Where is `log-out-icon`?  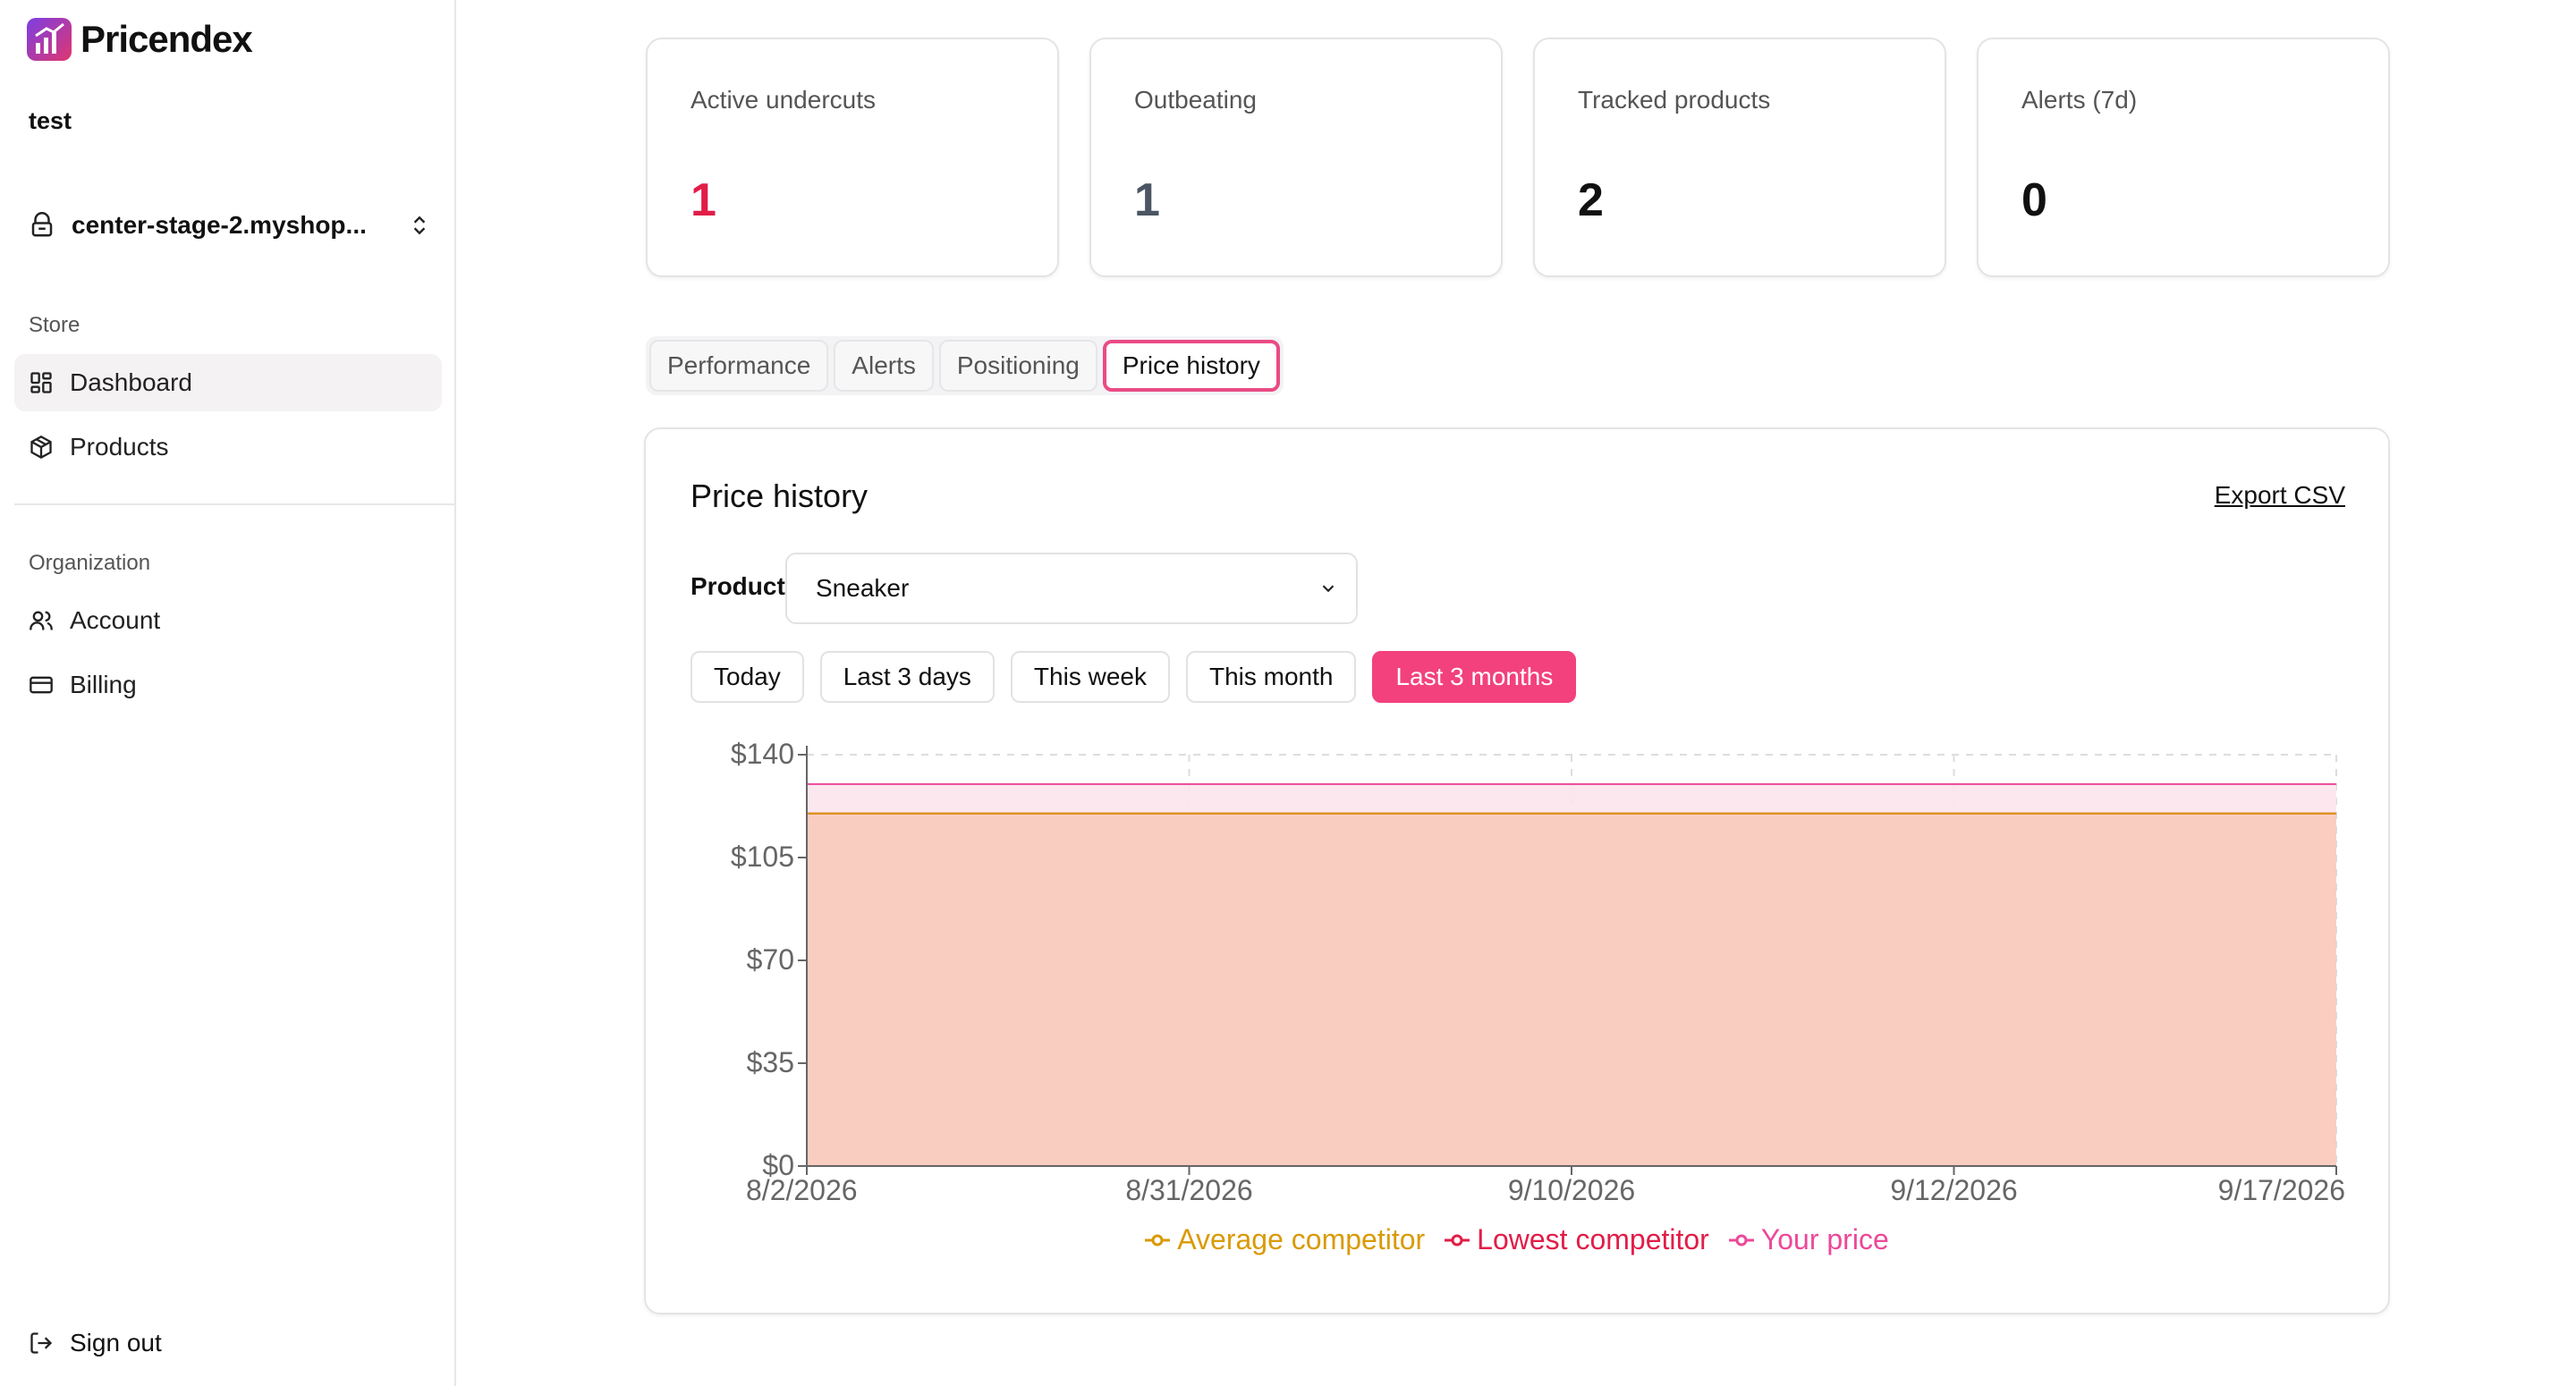 log-out-icon is located at coordinates (41, 1343).